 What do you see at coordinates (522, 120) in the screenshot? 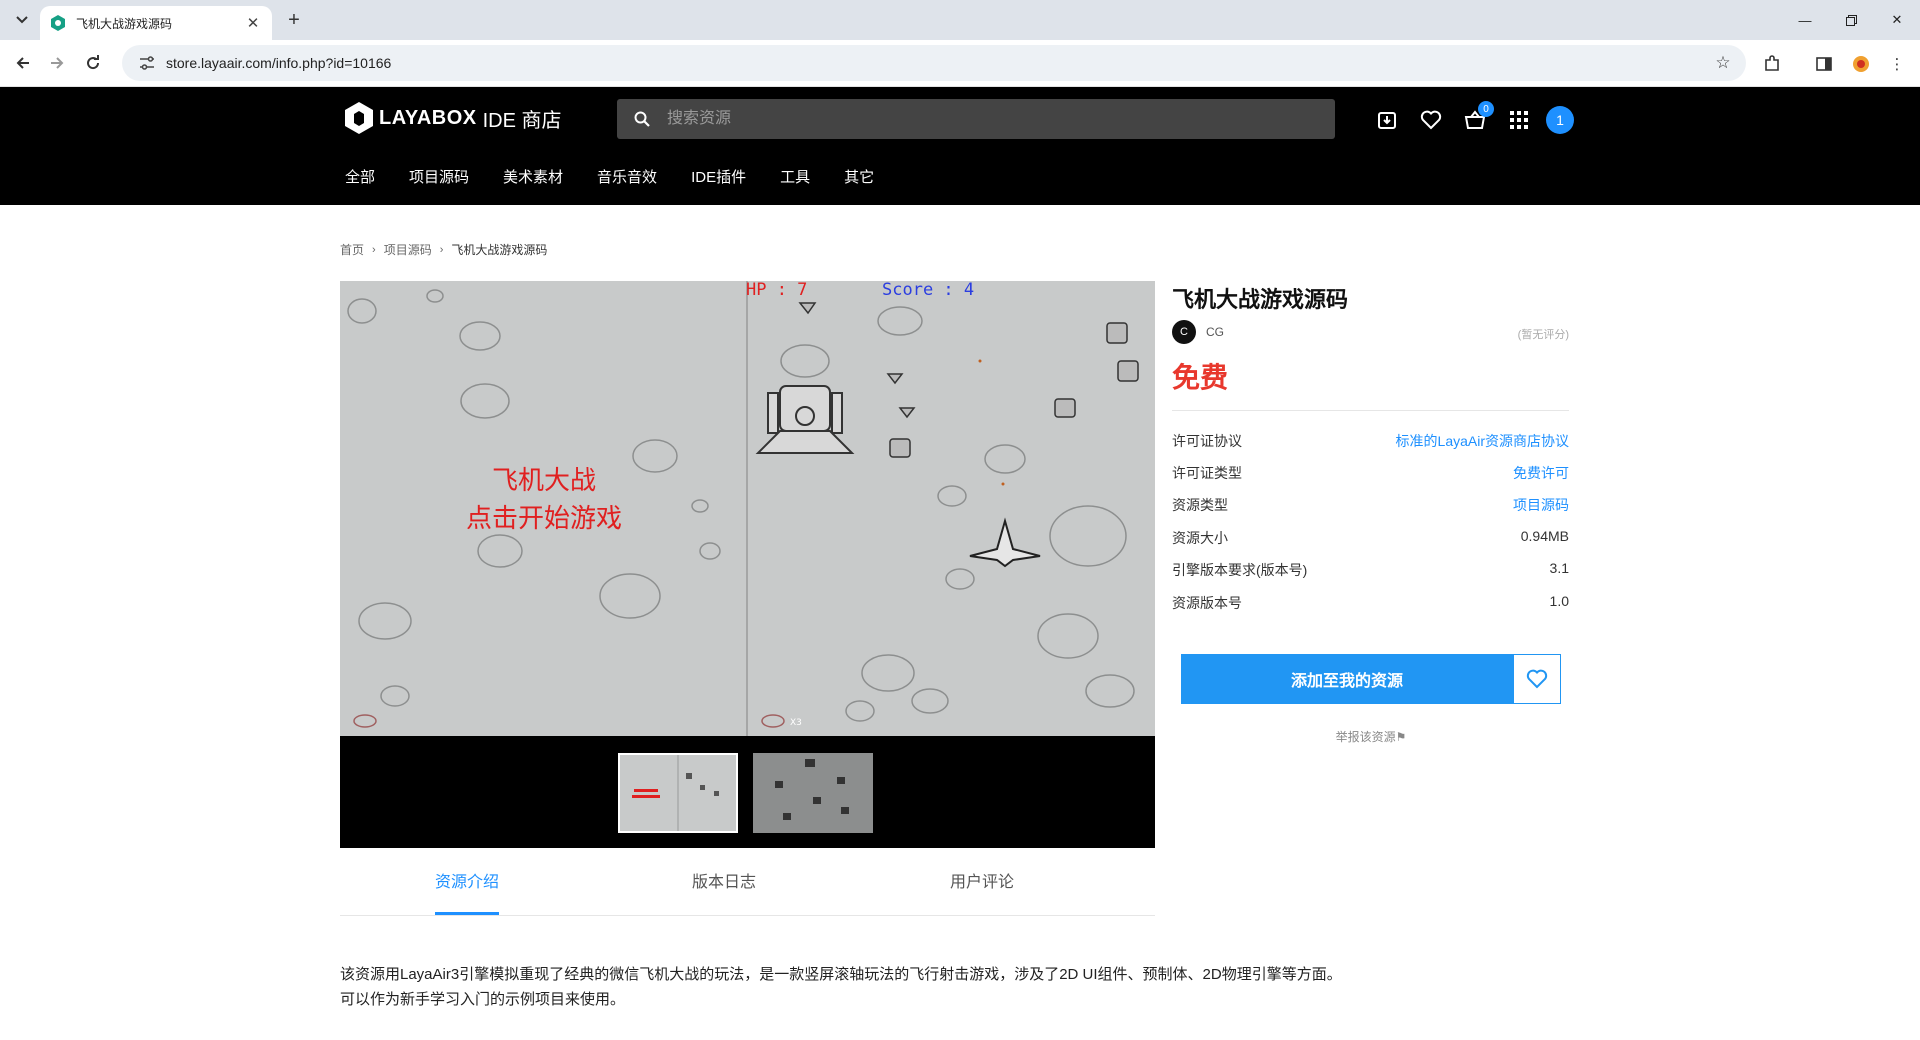
I see `logo-subtitle: IDE 商店` at bounding box center [522, 120].